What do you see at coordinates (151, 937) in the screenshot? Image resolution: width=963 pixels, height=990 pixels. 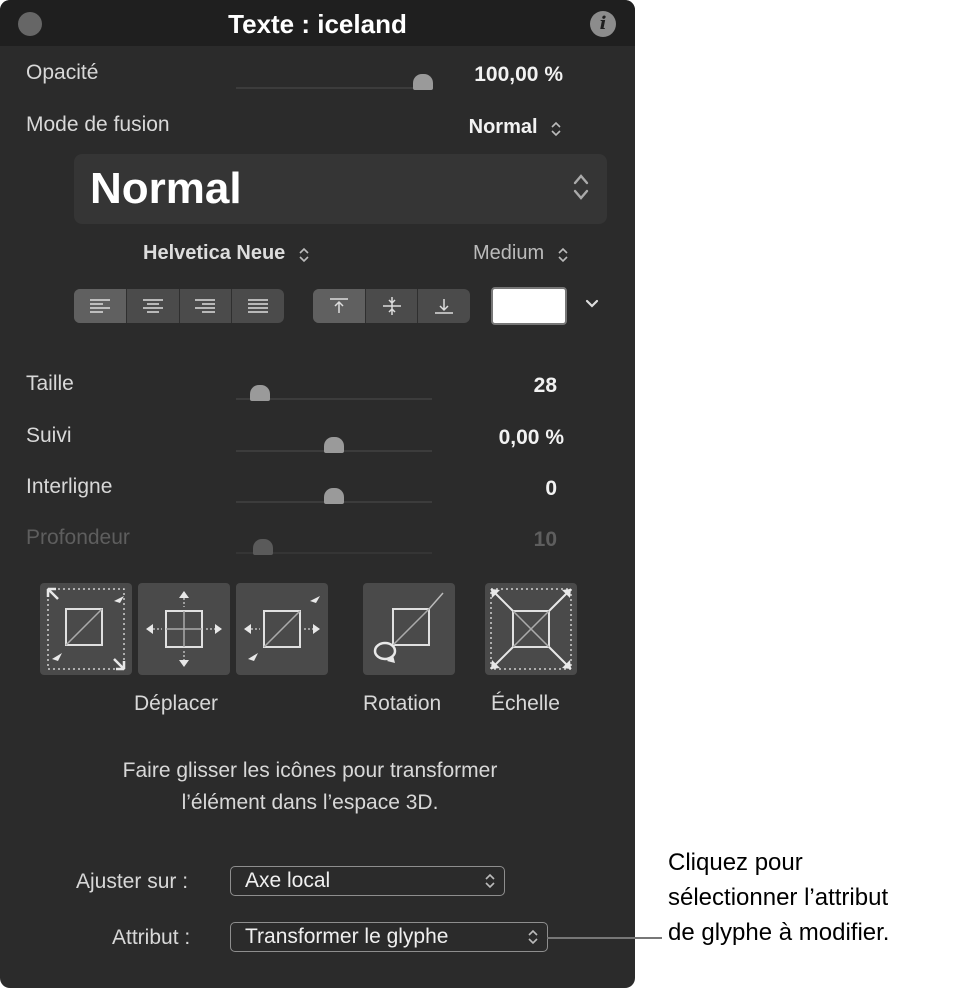 I see `attribute-label: Attribut :` at bounding box center [151, 937].